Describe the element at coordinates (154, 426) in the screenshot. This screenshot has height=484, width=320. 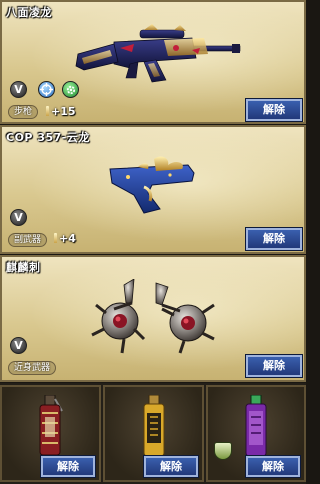
I see `flashbang-image` at that location.